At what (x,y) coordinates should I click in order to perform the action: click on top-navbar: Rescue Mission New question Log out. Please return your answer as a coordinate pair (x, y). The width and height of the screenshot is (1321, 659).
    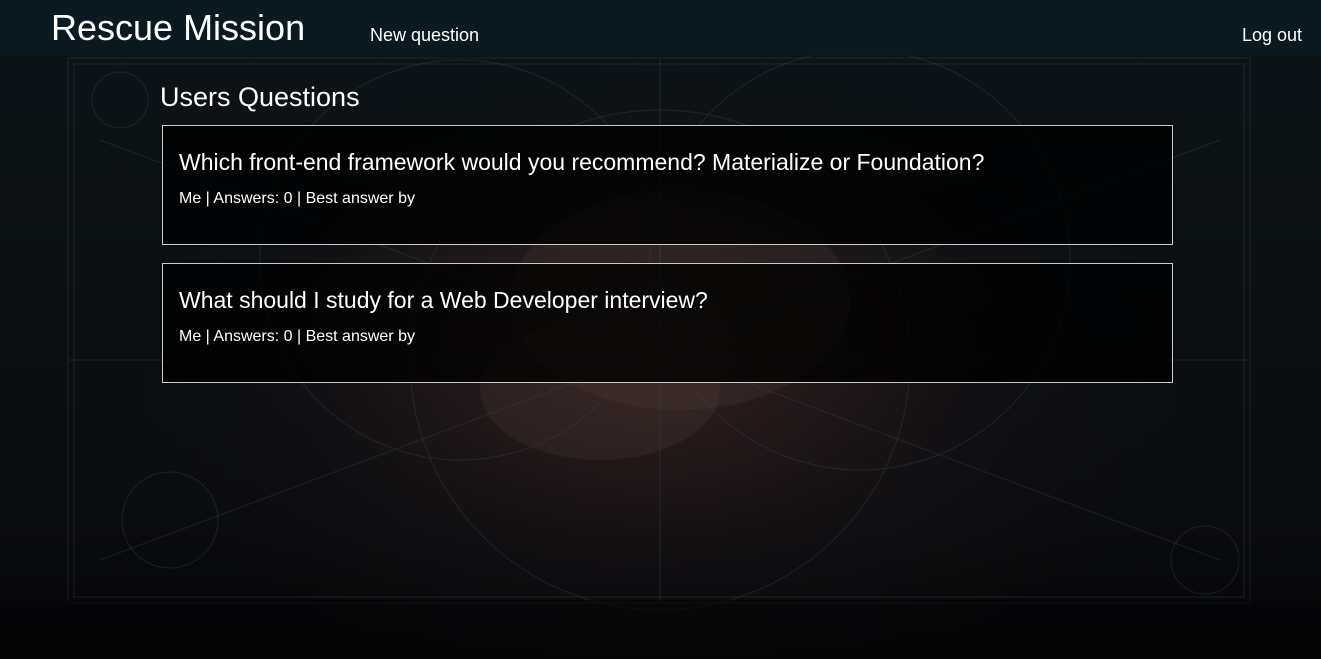
    Looking at the image, I should click on (660, 28).